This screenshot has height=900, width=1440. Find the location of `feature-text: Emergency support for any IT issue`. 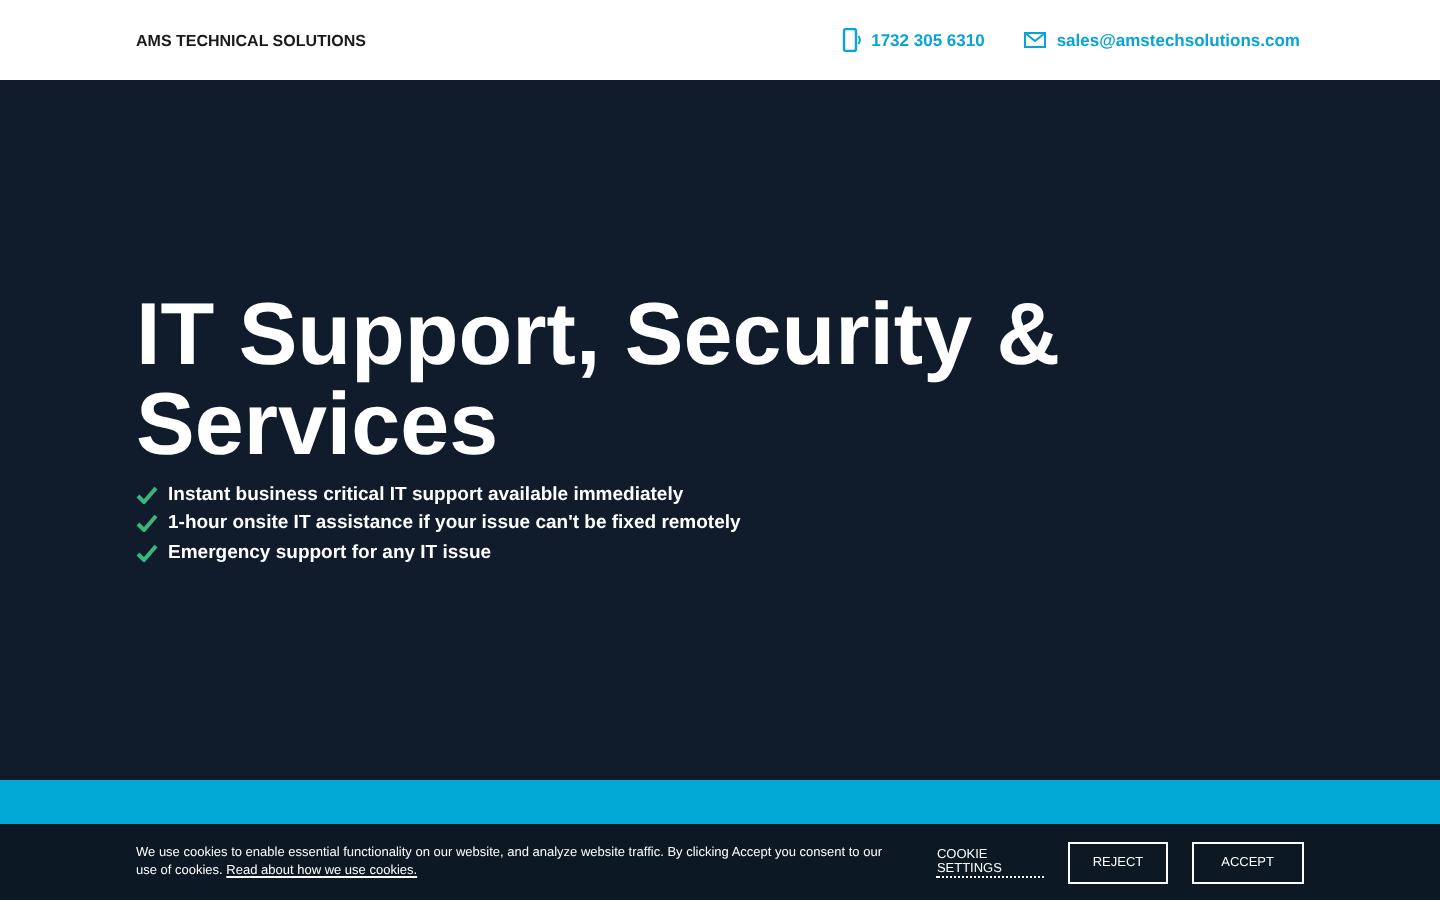

feature-text: Emergency support for any IT issue is located at coordinates (330, 552).